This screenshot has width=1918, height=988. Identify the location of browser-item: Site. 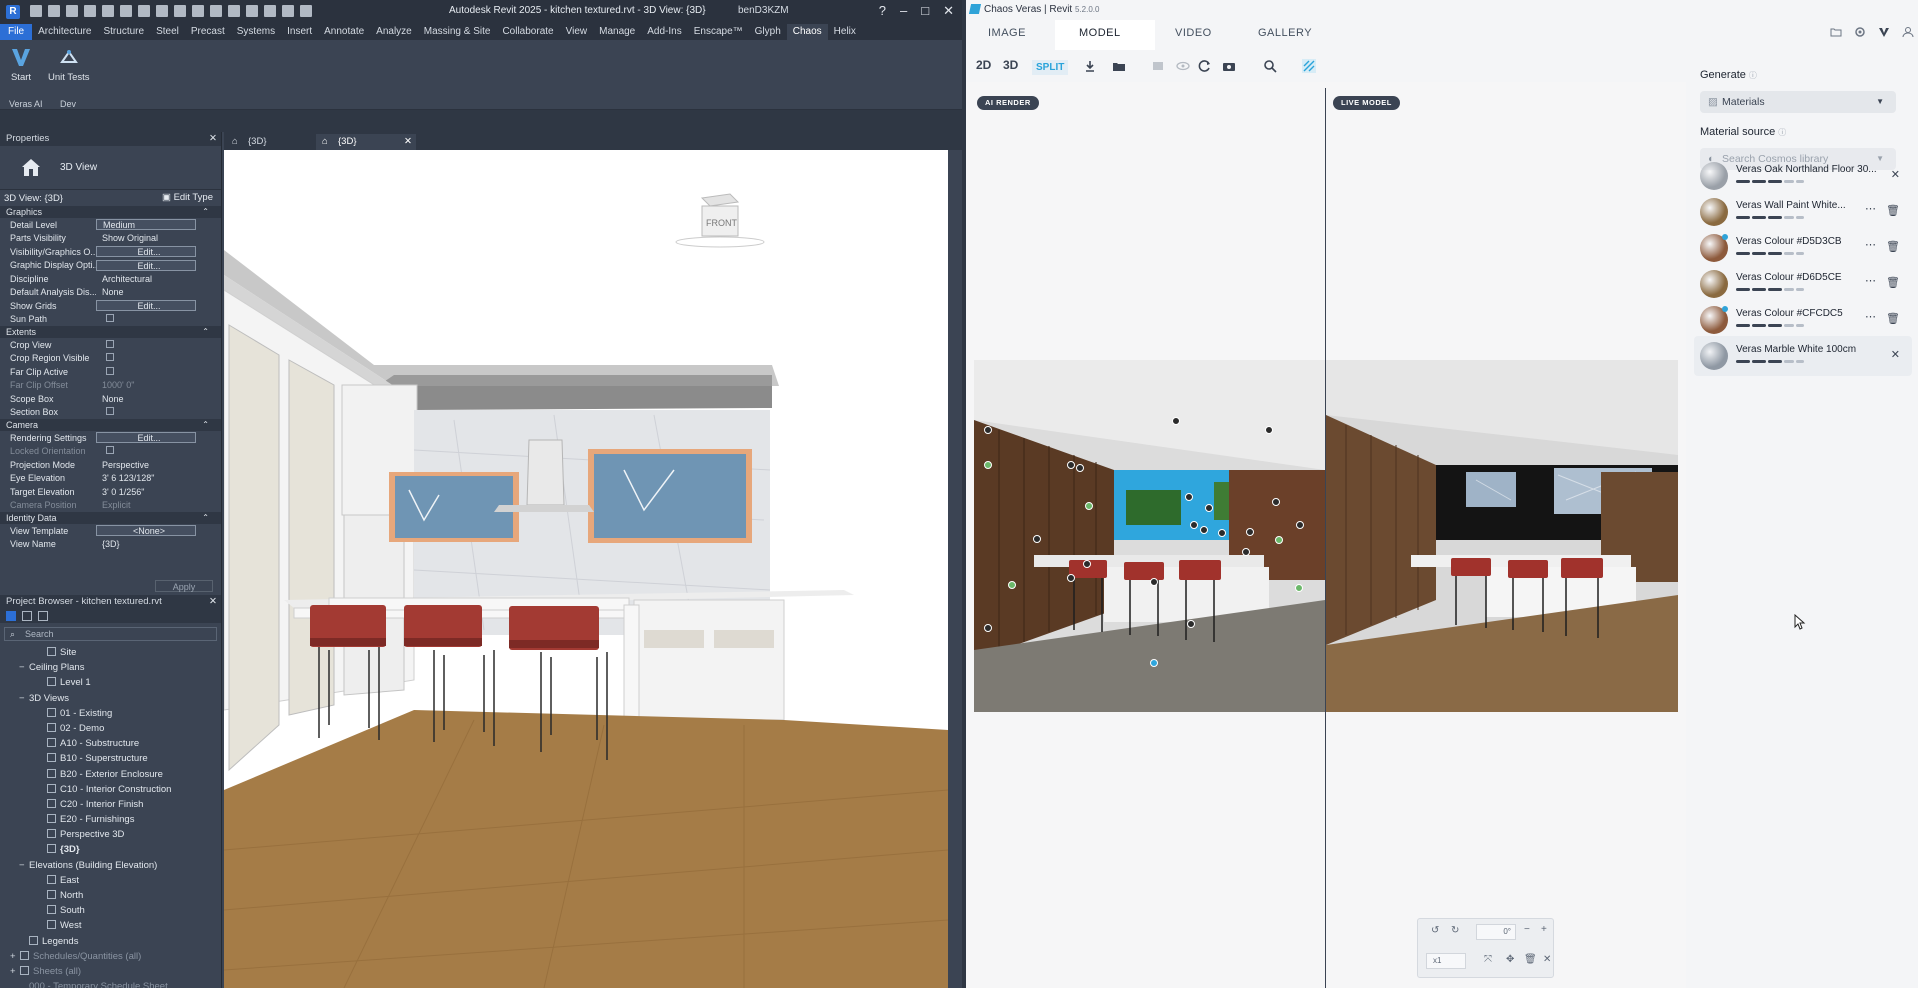
(110, 652).